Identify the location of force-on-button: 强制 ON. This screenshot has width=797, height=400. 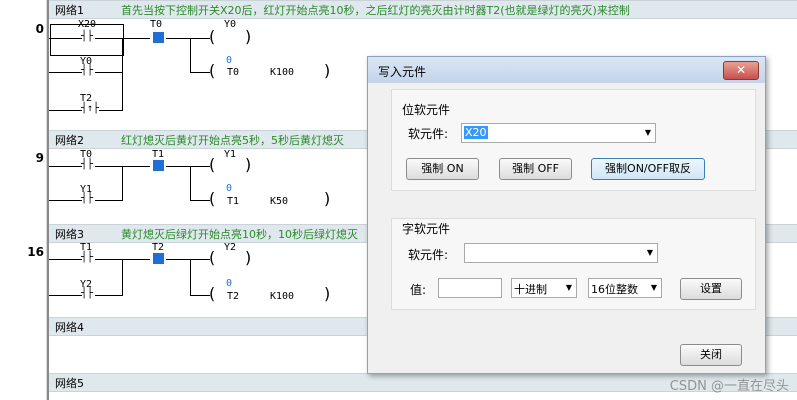
(442, 169).